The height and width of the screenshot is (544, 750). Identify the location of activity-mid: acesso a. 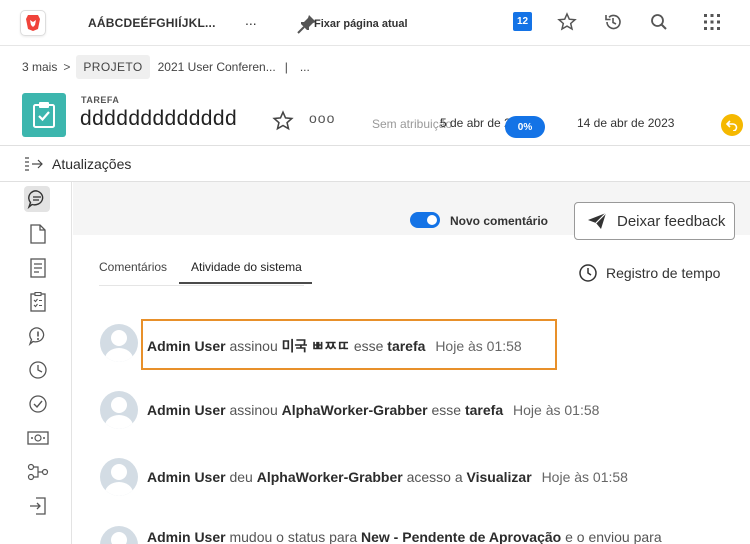
(434, 477).